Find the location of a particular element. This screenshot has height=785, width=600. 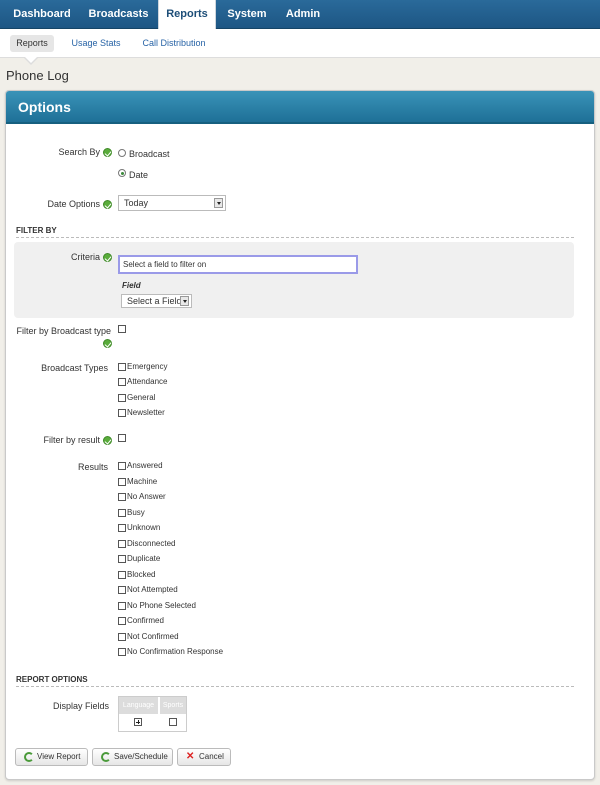

result-label: Duplicate is located at coordinates (144, 558).